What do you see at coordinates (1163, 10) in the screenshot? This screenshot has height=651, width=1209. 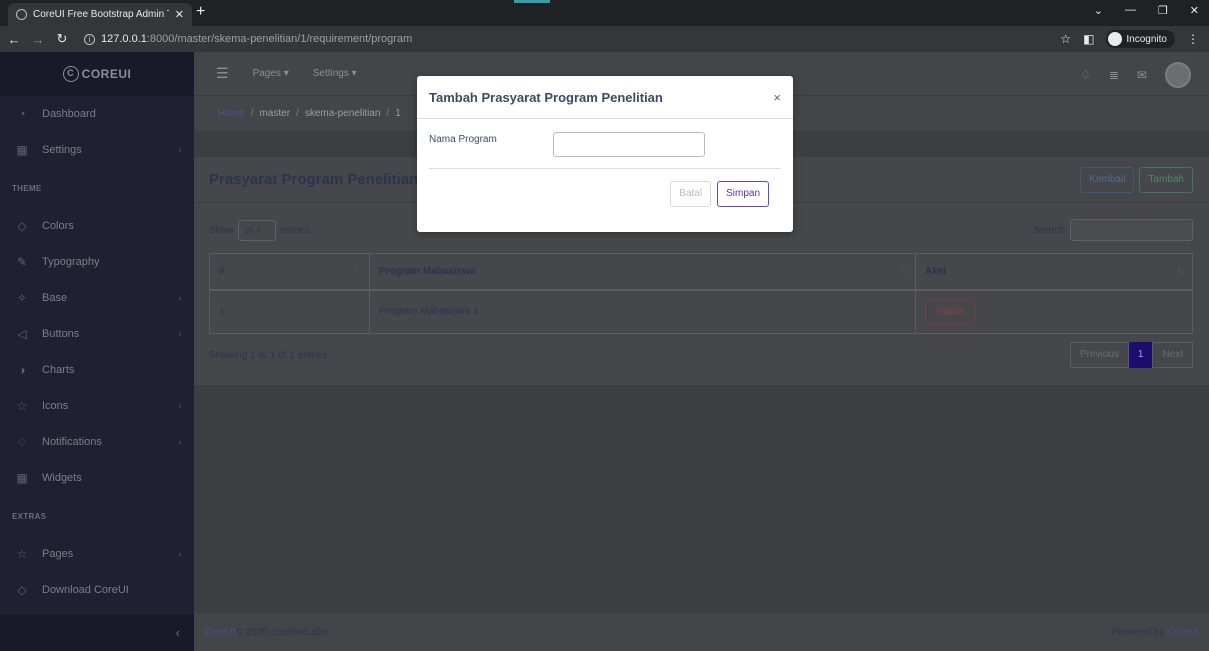 I see `restore-icon: ❐` at bounding box center [1163, 10].